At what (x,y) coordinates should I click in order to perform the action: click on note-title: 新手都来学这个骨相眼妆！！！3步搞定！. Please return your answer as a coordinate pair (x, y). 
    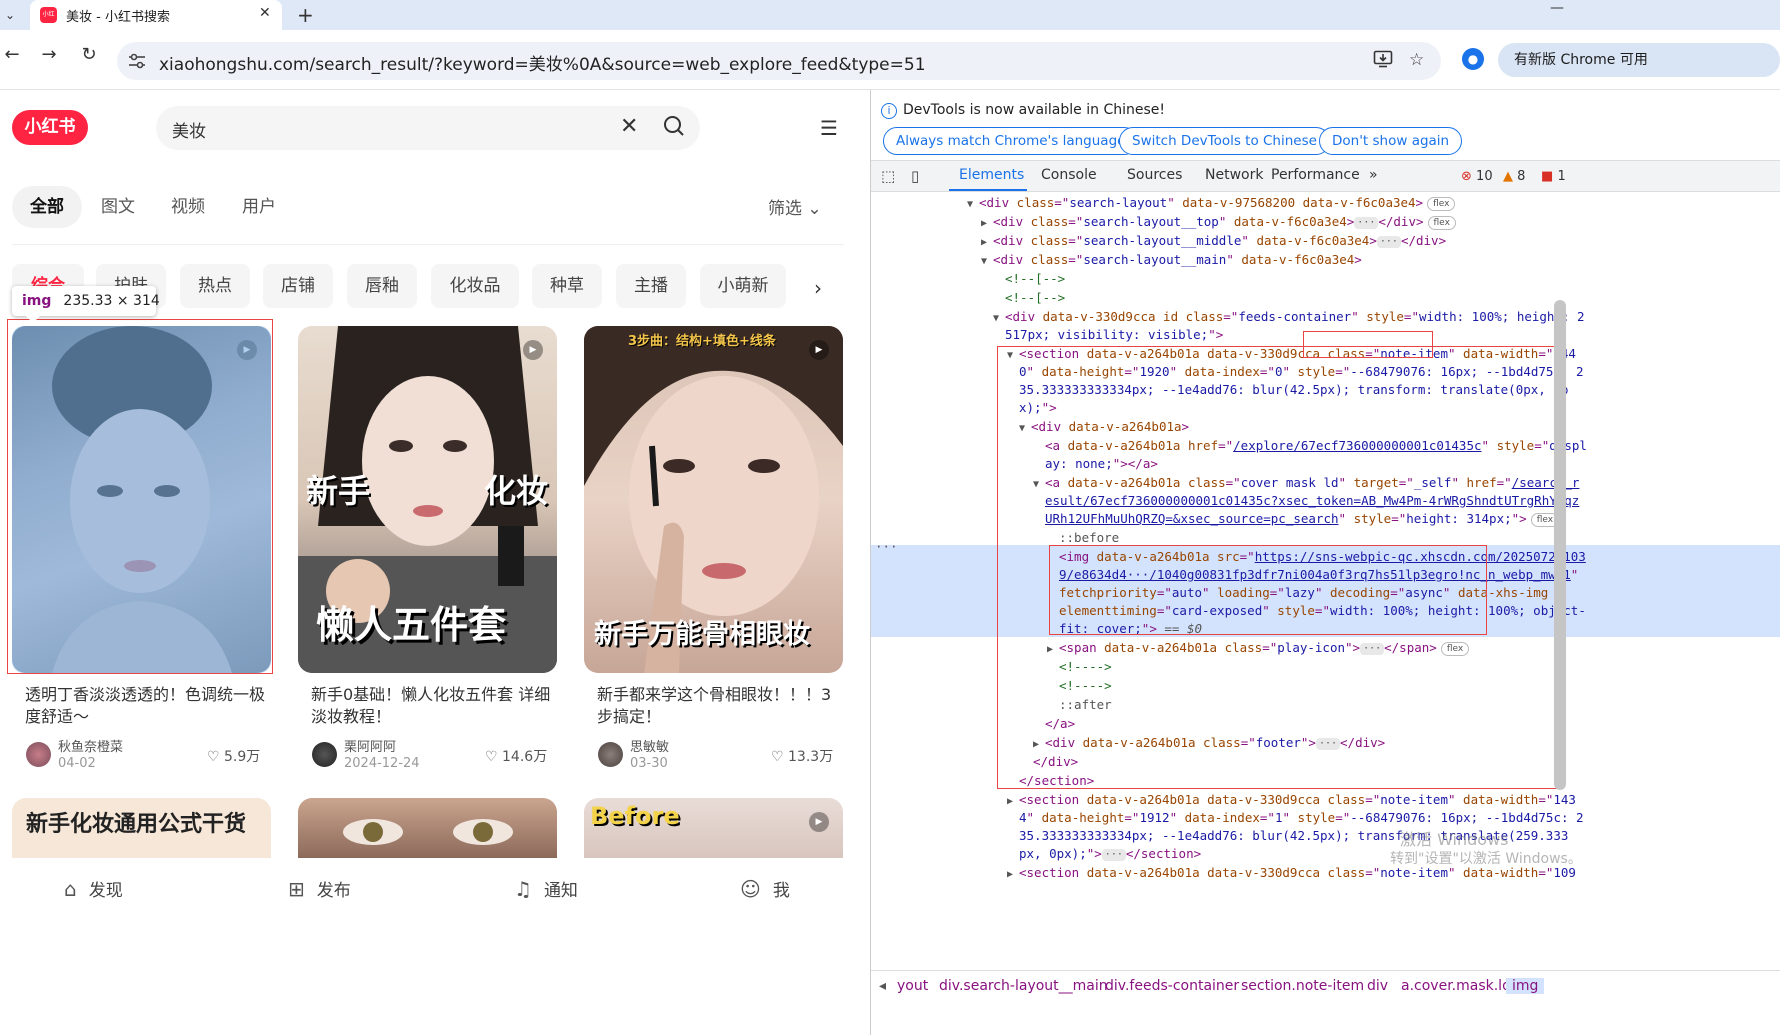
    Looking at the image, I should click on (722, 706).